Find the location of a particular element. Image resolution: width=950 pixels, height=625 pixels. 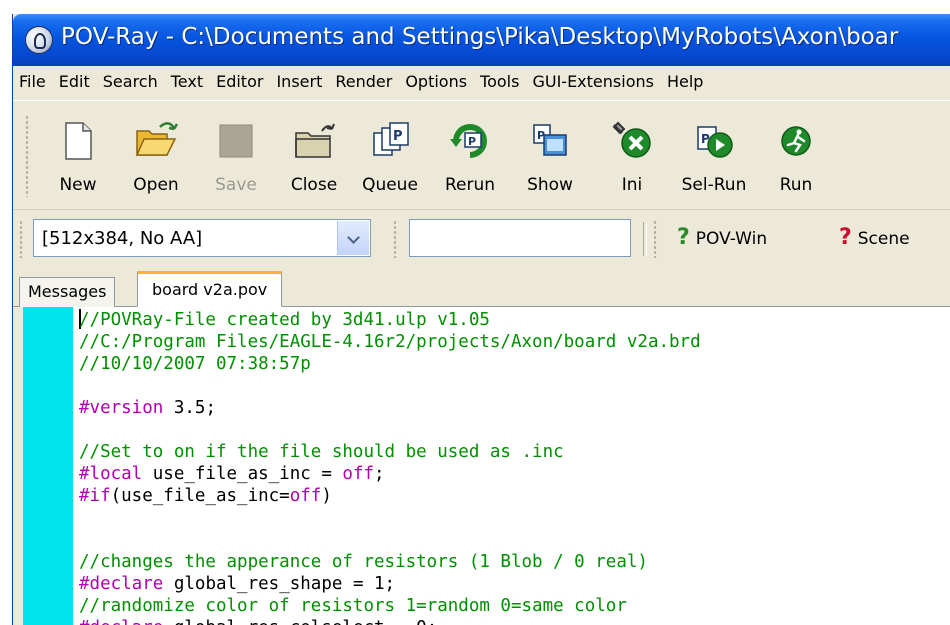

code-token: use_file_as_inc = is located at coordinates (242, 474).